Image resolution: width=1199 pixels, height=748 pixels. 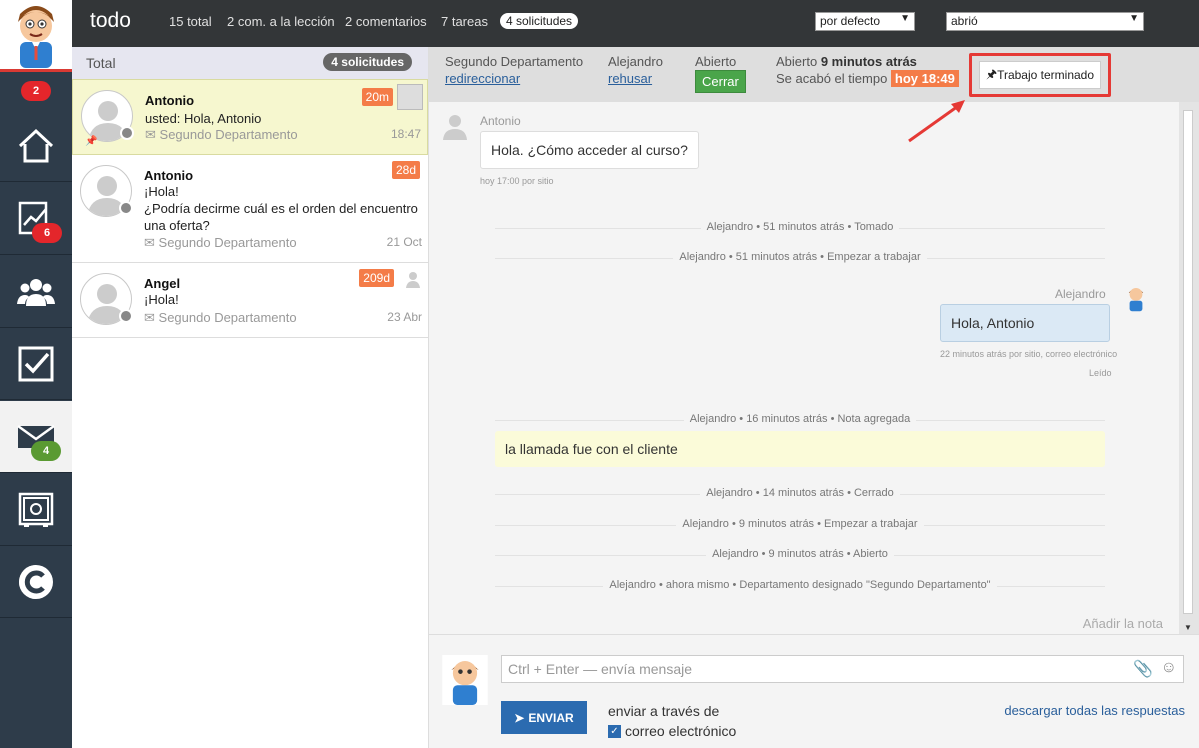 I want to click on filter-comments: 2 comentarios, so click(x=386, y=21).